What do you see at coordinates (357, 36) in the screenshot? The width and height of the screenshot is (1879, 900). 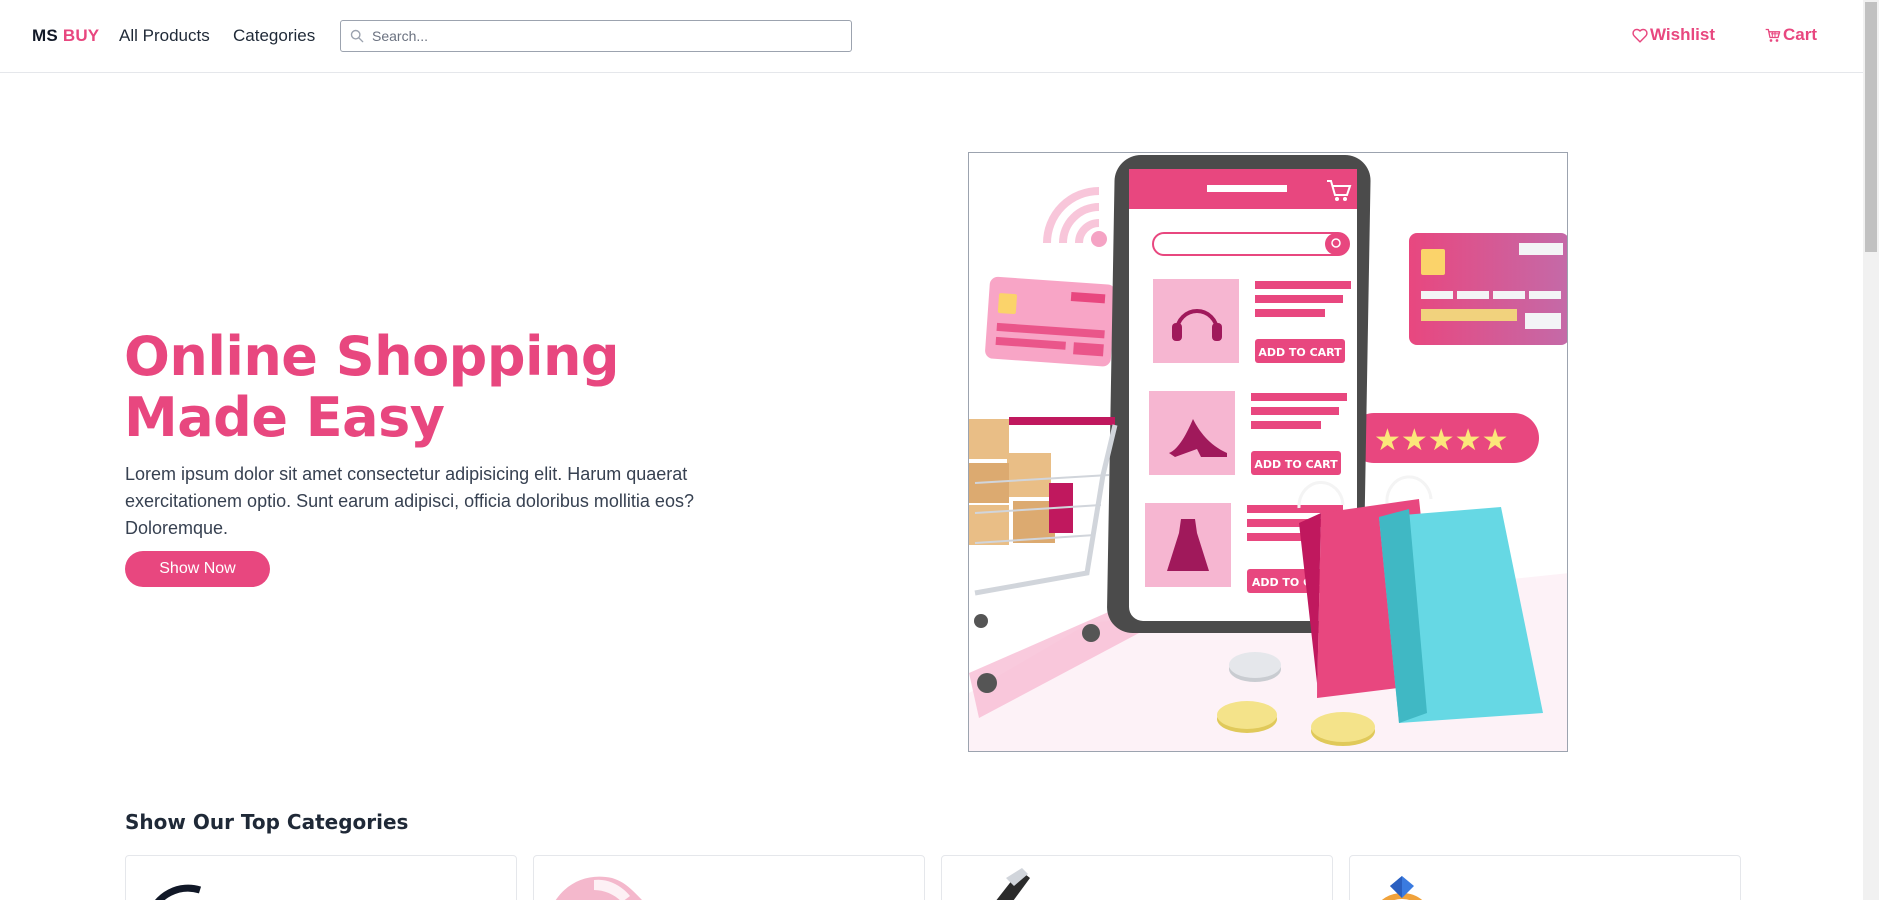 I see `search-icon` at bounding box center [357, 36].